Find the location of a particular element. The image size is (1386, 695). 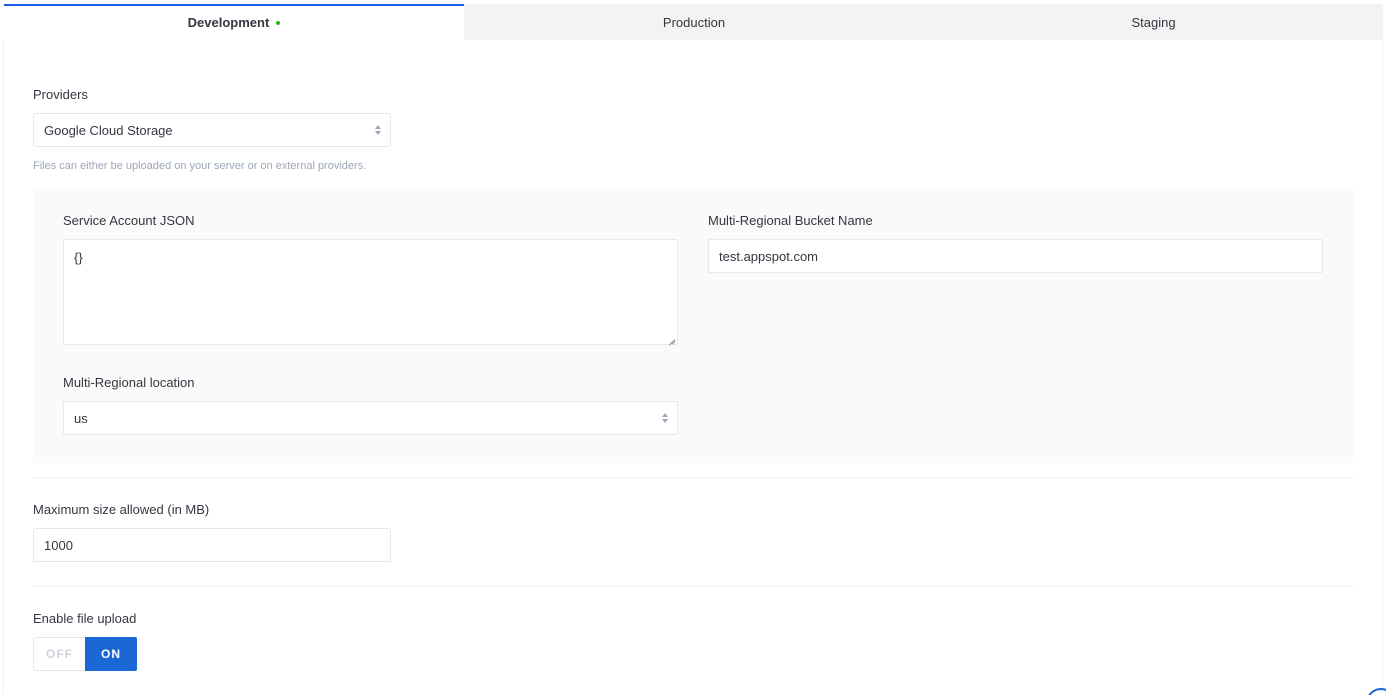

tab-label: Production is located at coordinates (694, 22).